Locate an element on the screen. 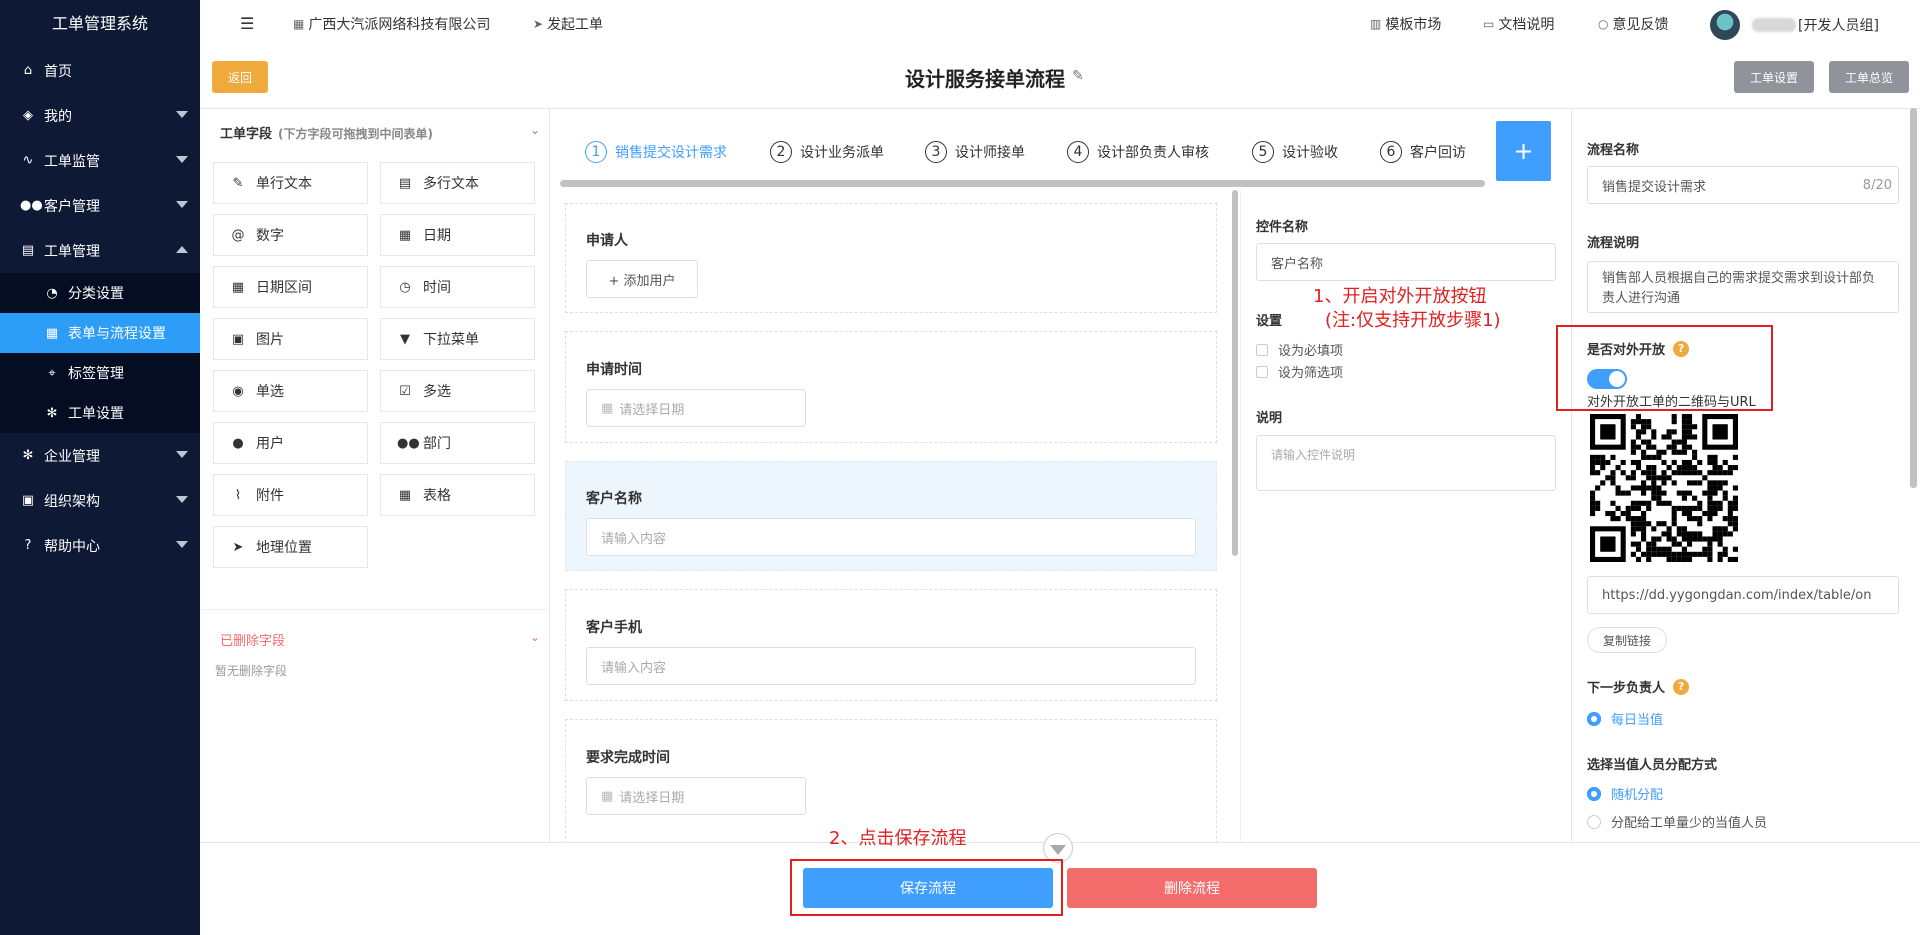  org-icon: ▣ is located at coordinates (28, 500).